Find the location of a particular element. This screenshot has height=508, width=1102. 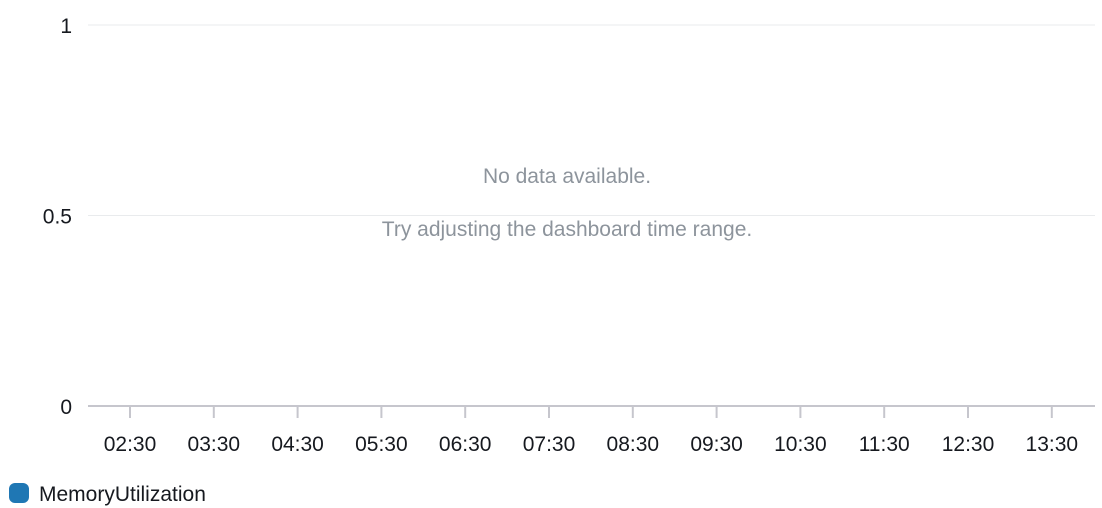

y-tick-label: 1 is located at coordinates (66, 26).